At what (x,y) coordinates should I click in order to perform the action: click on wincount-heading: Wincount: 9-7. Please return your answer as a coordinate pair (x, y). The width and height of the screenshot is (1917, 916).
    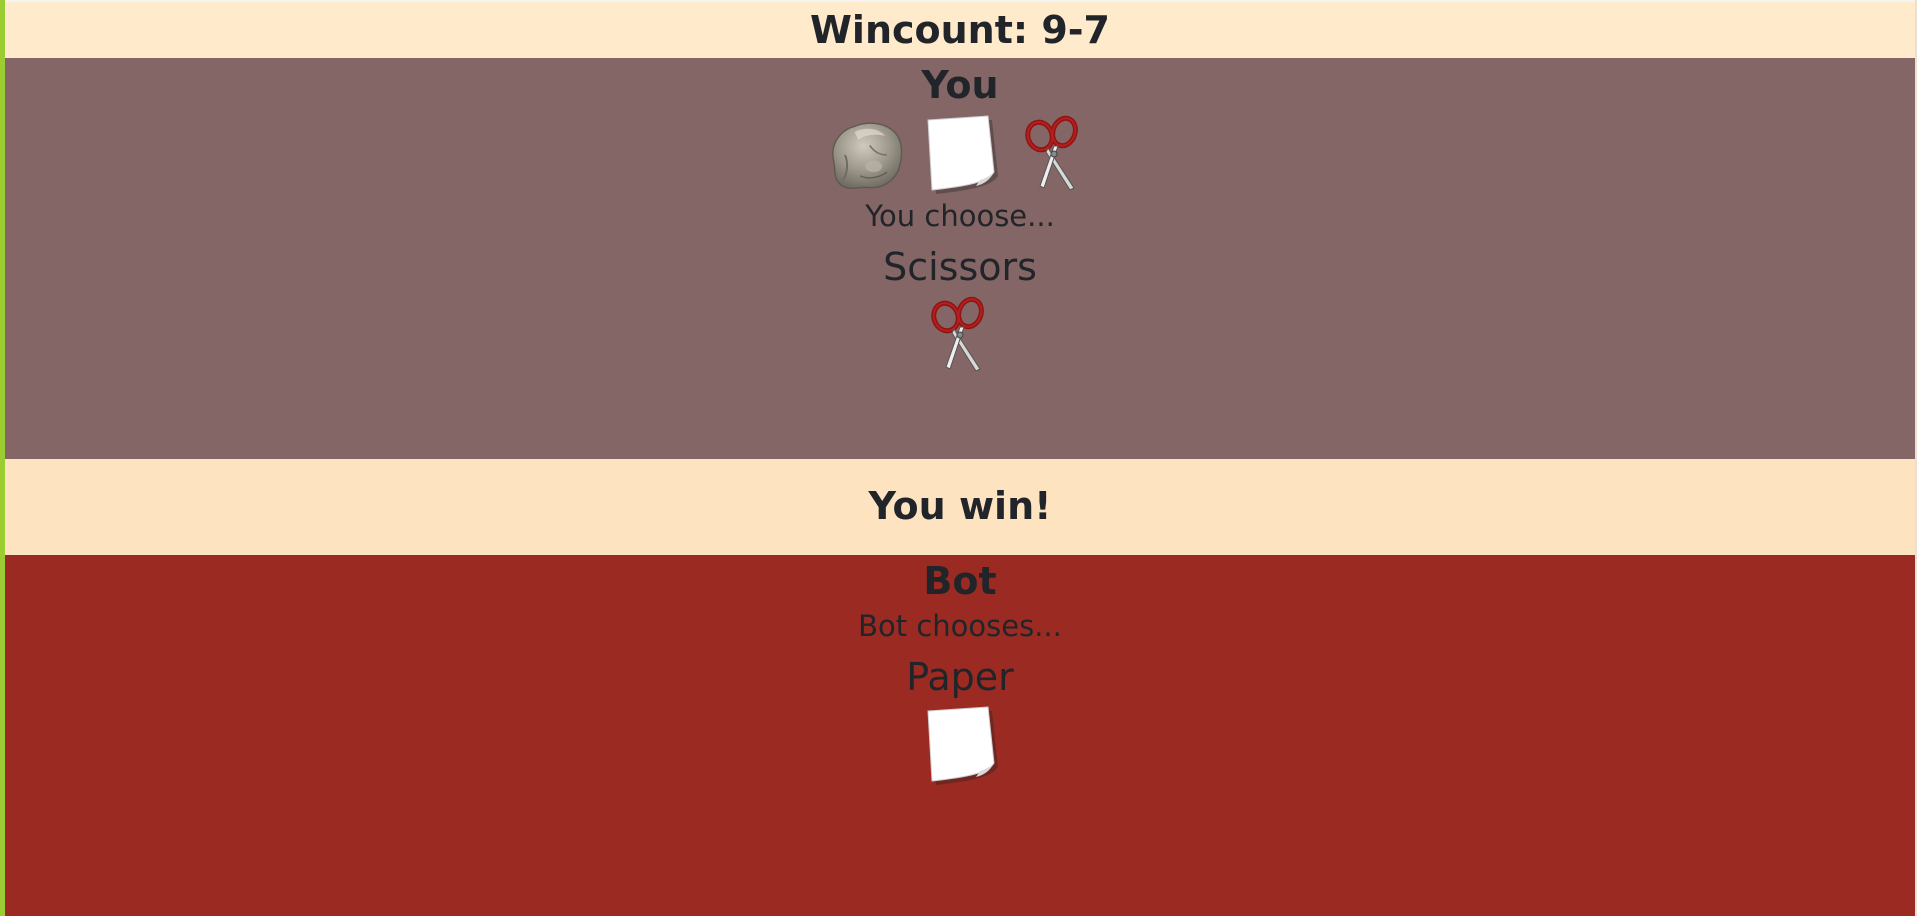
    Looking at the image, I should click on (960, 30).